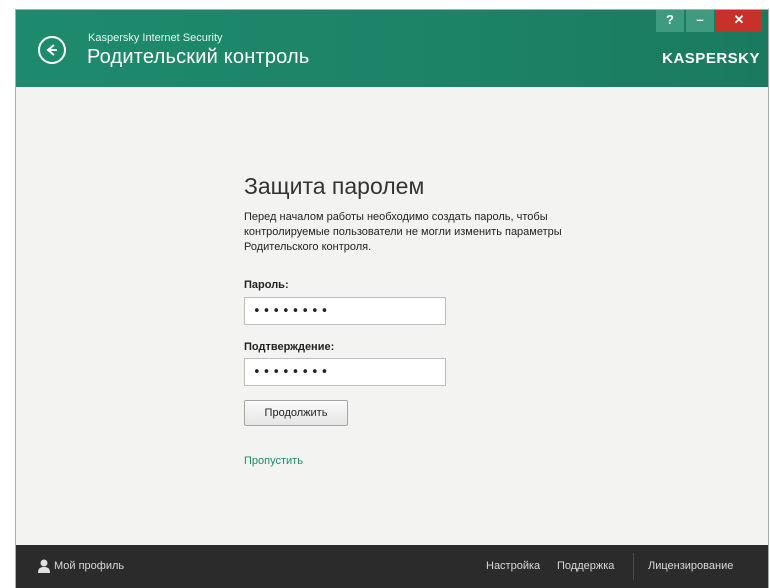  What do you see at coordinates (585, 566) in the screenshot?
I see `support-link: Поддержка` at bounding box center [585, 566].